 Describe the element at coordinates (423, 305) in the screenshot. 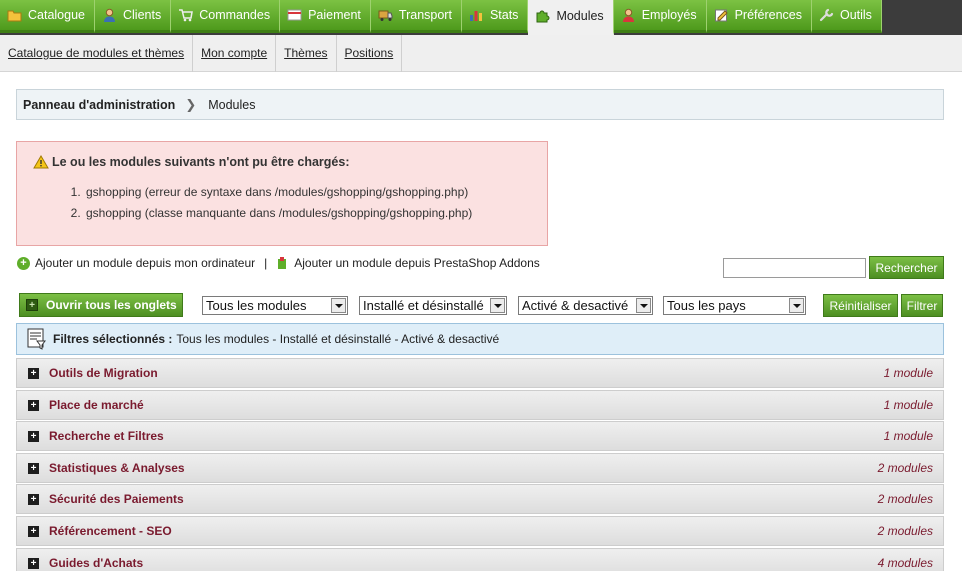

I see `install-select-value: Installé et désinstallé` at that location.